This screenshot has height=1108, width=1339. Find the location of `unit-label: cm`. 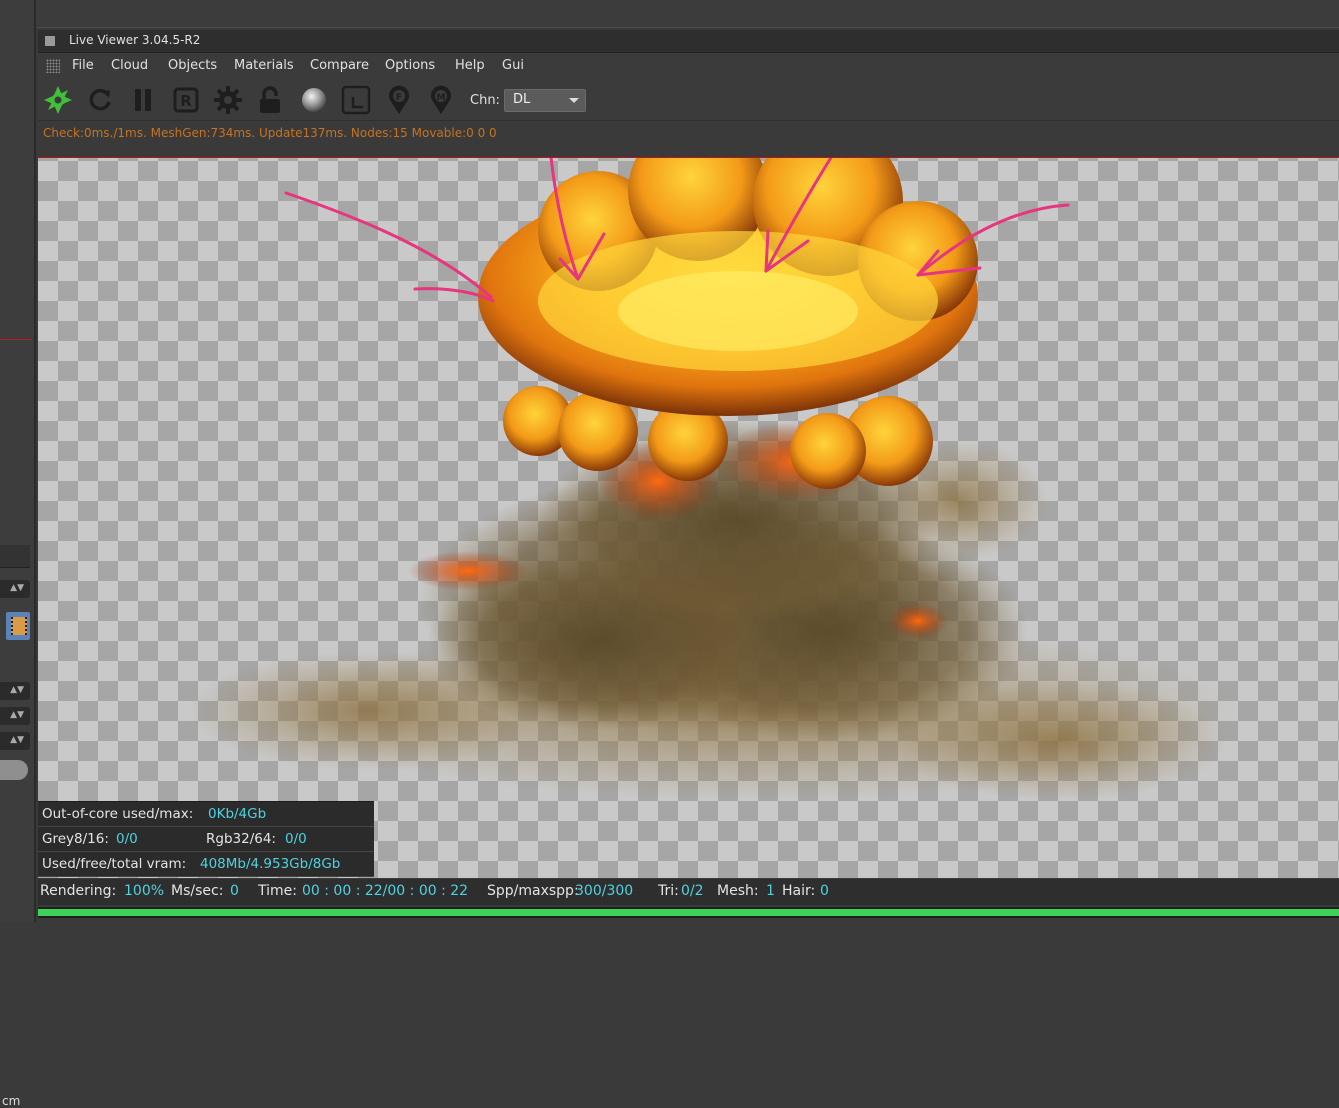

unit-label: cm is located at coordinates (11, 1101).